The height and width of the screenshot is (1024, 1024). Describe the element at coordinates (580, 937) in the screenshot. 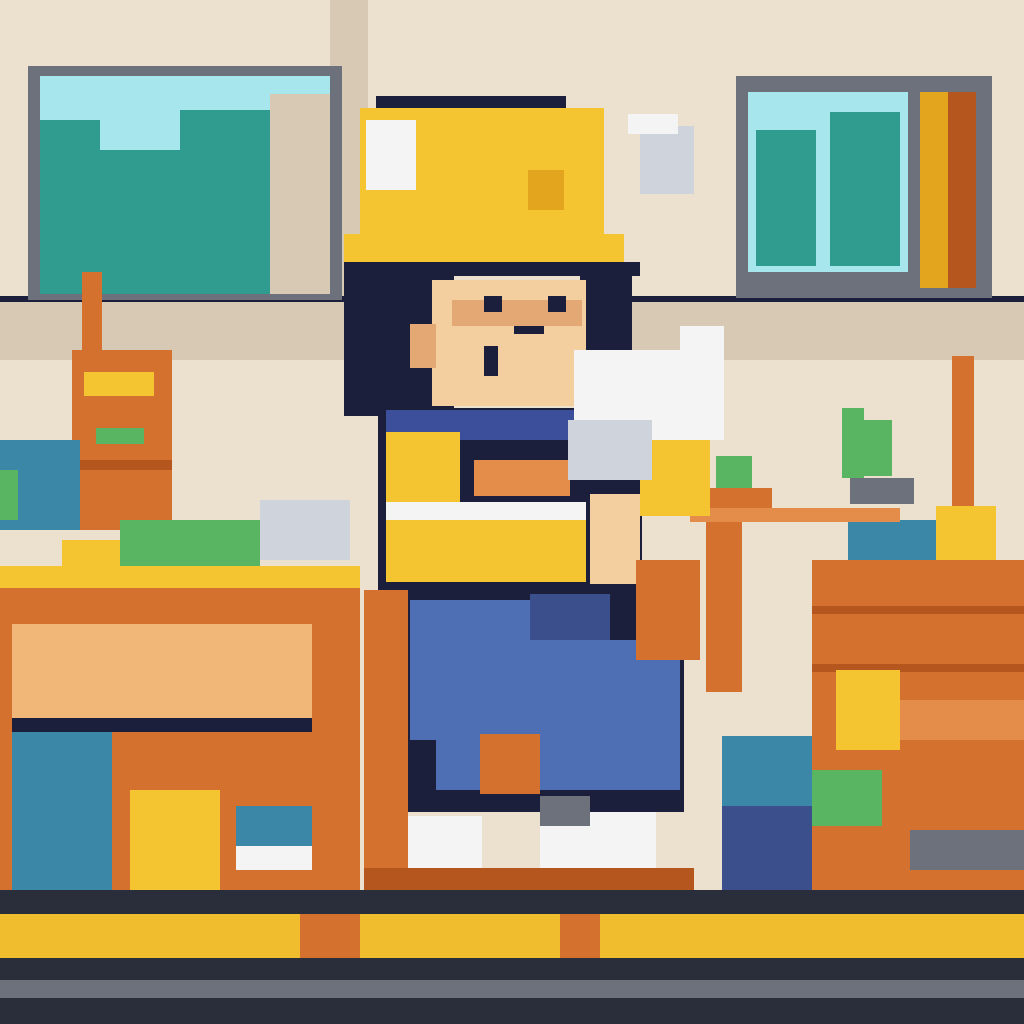

I see `floor-orange-tile-b` at that location.